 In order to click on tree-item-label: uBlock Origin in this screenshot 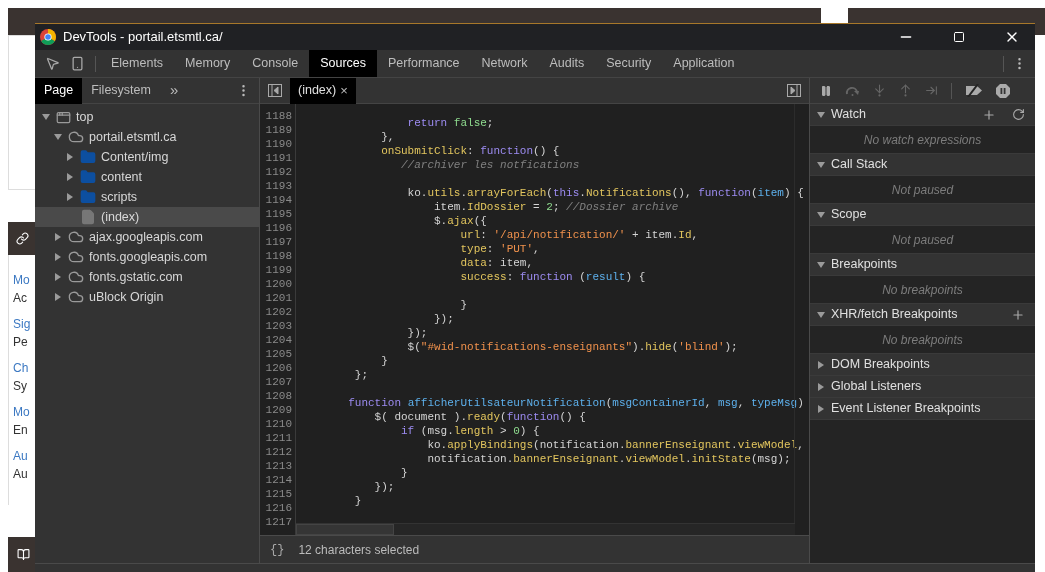, I will do `click(126, 297)`.